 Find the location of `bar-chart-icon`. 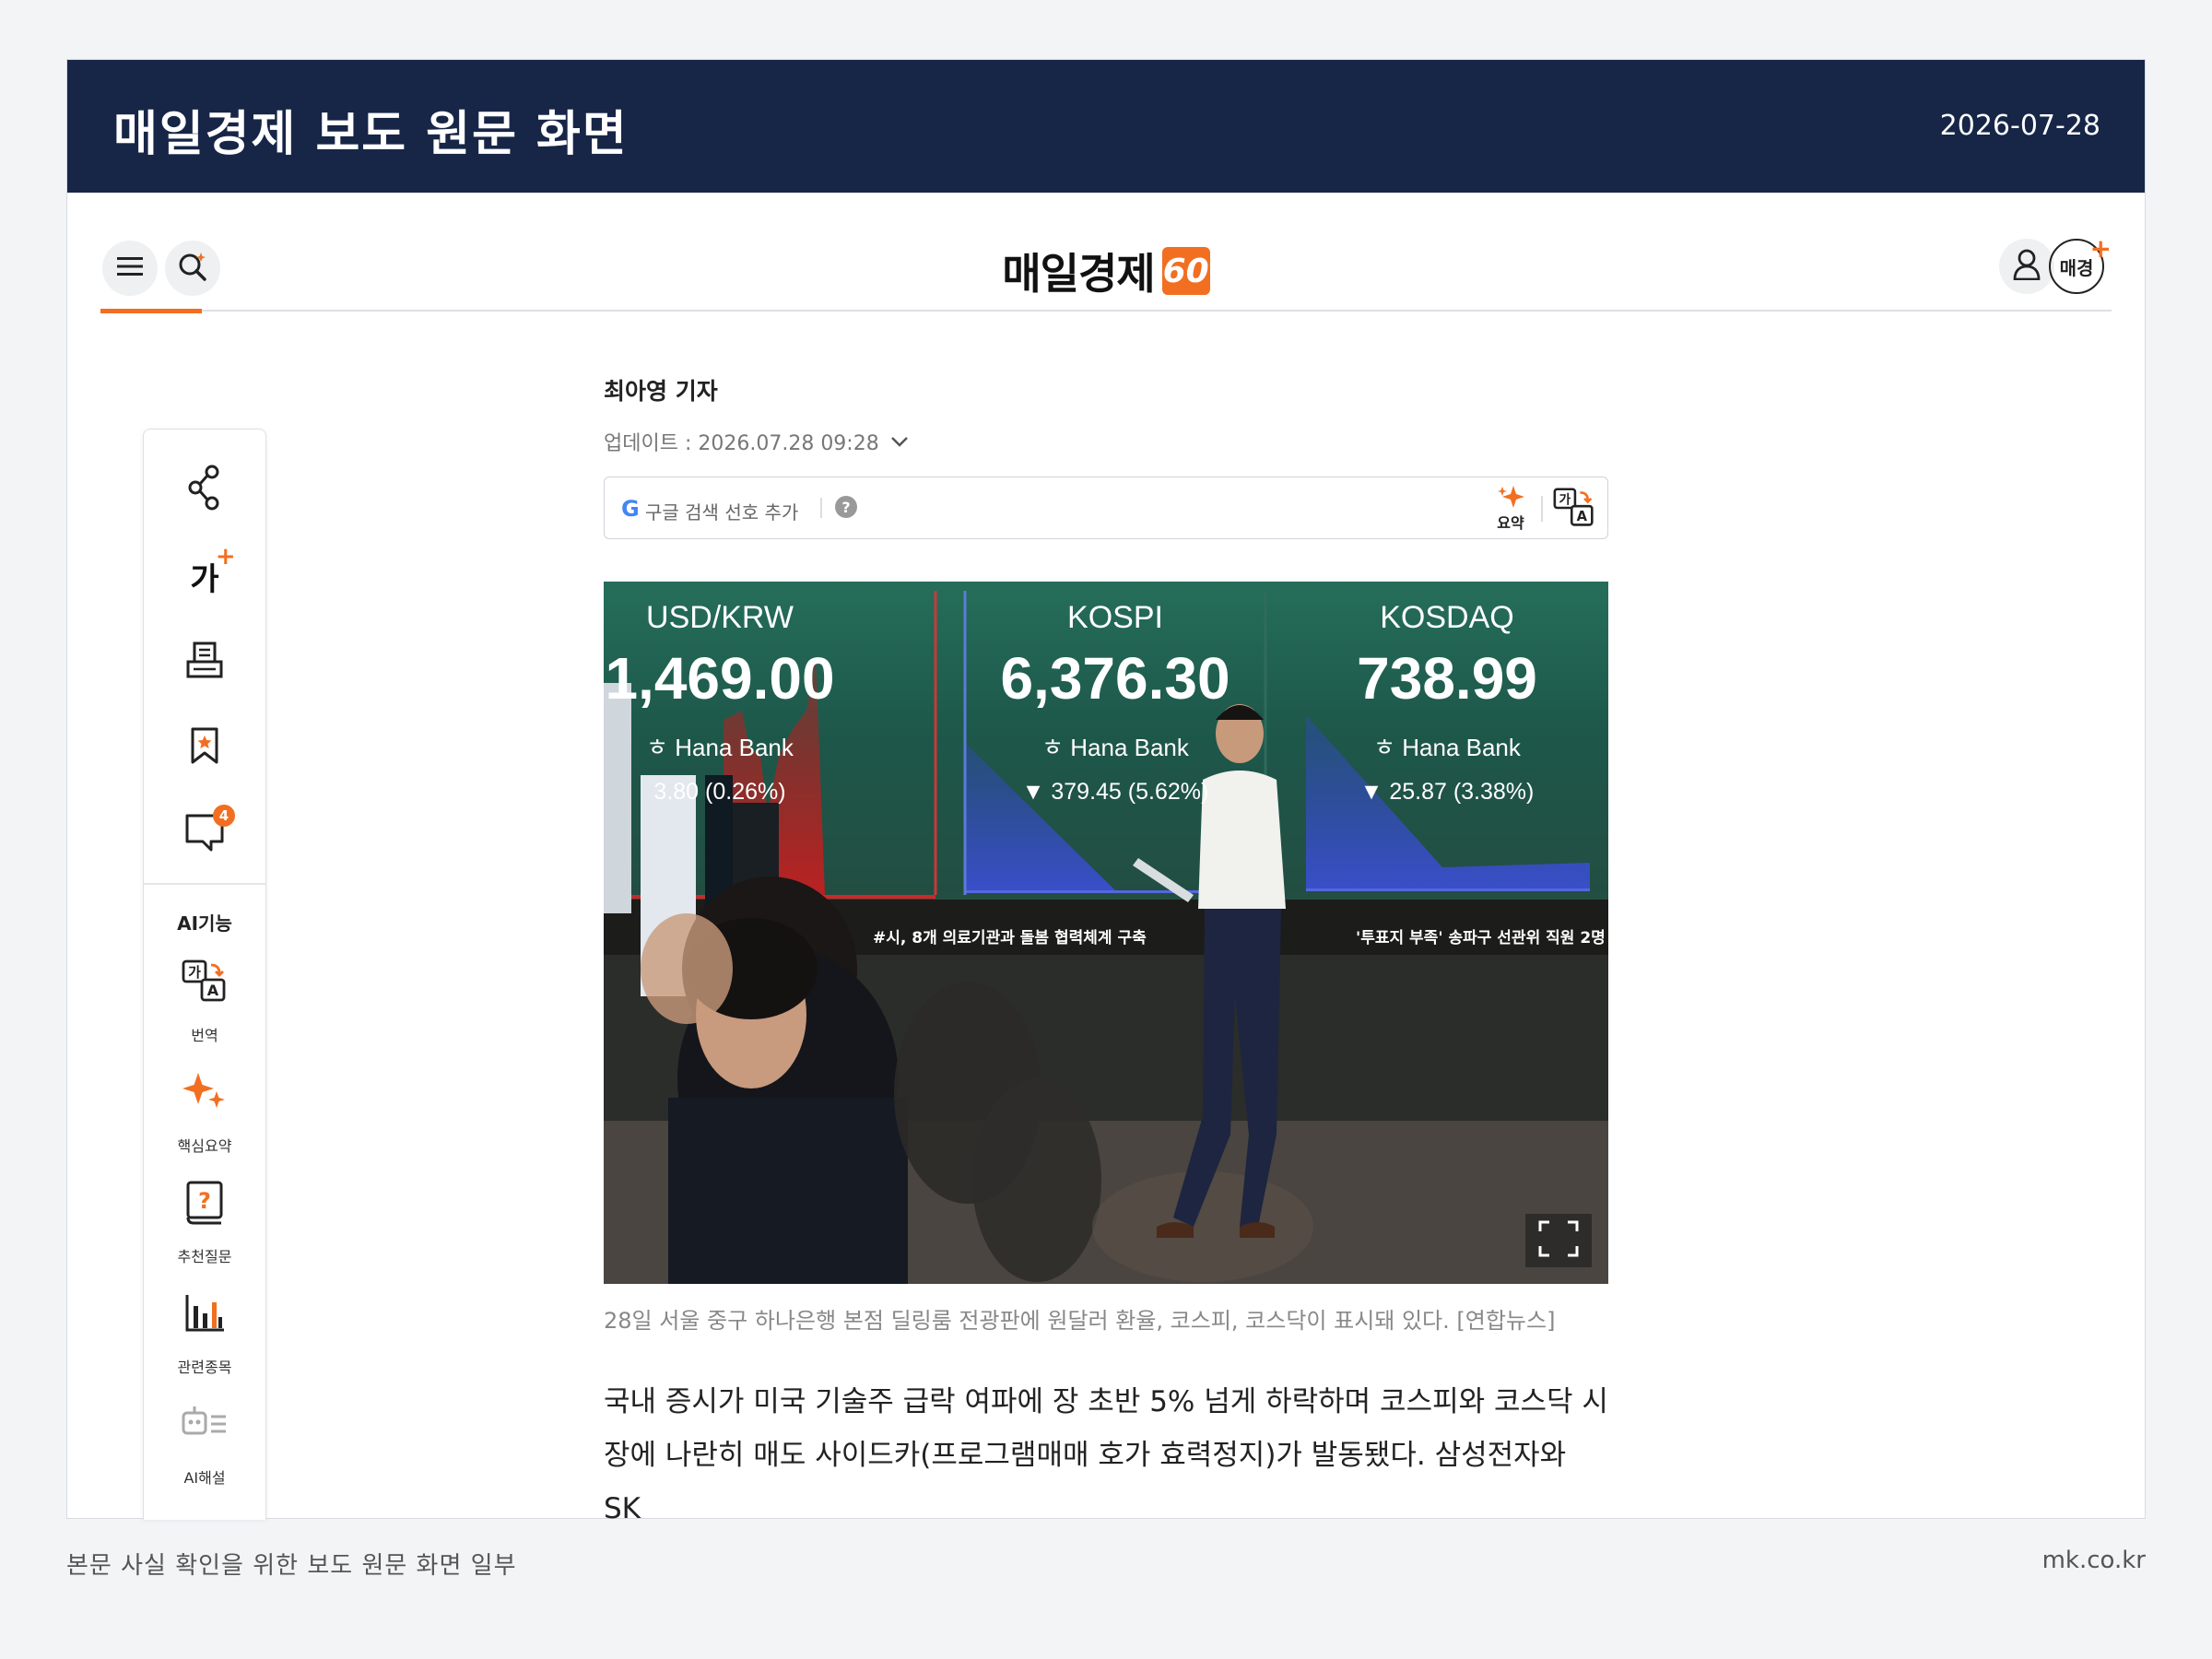

bar-chart-icon is located at coordinates (204, 1315).